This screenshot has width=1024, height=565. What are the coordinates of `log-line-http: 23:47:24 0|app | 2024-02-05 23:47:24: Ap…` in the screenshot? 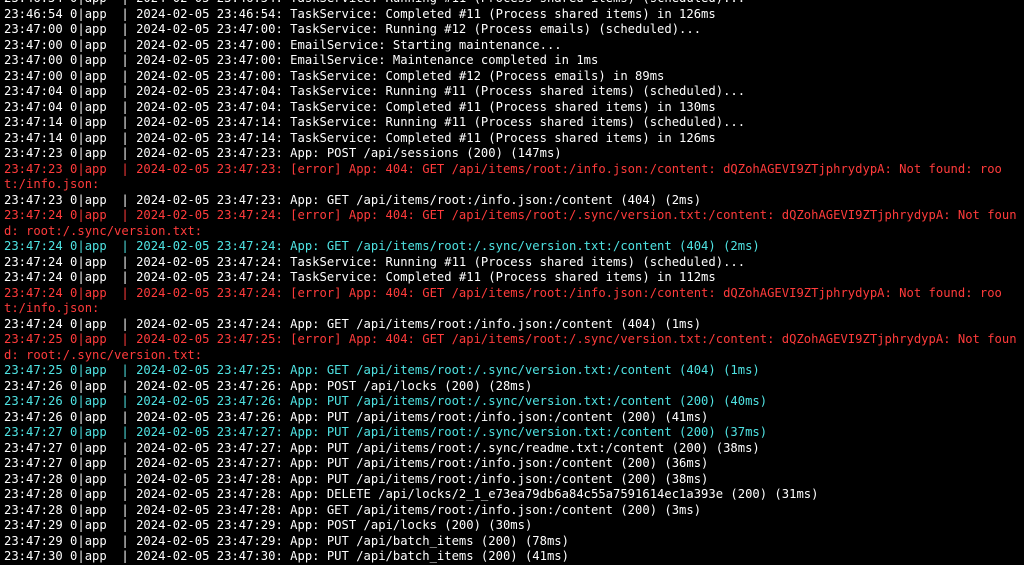 It's located at (382, 246).